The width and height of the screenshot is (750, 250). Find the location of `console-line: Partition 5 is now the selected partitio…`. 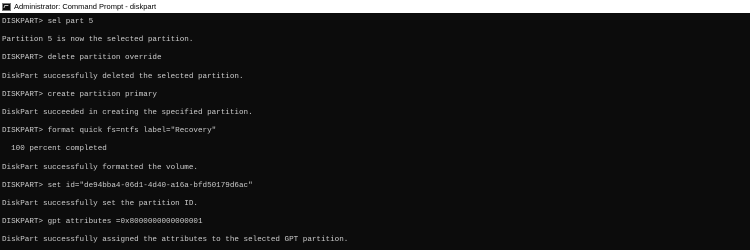

console-line: Partition 5 is now the selected partitio… is located at coordinates (98, 40).